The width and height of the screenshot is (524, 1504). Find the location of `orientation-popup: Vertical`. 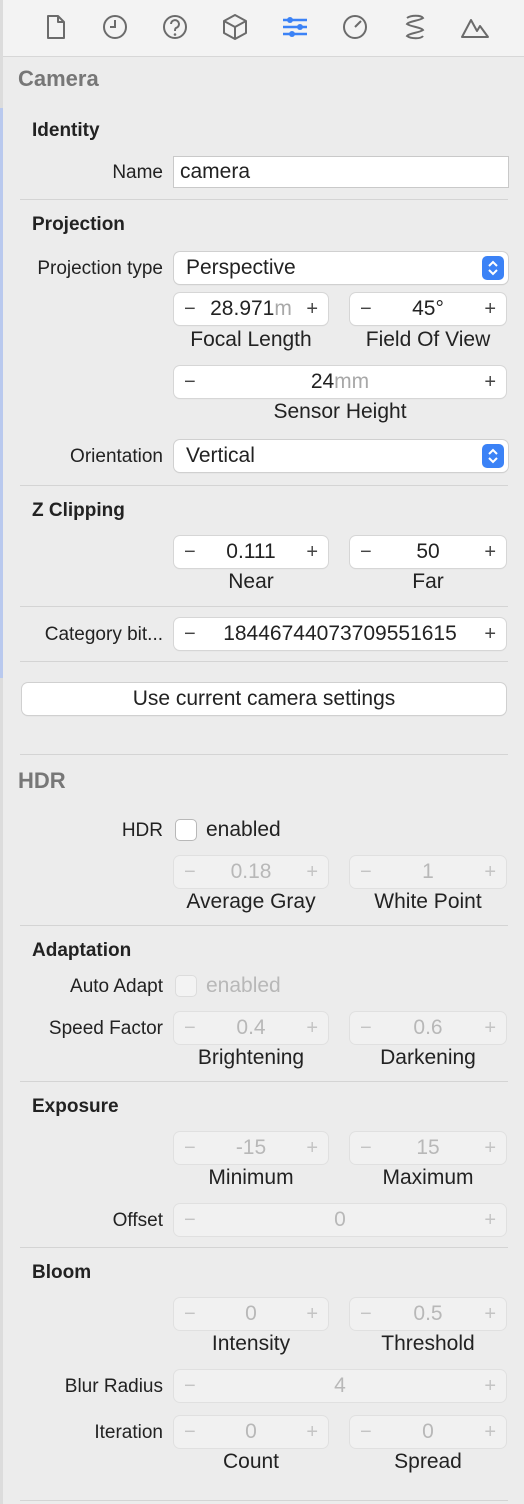

orientation-popup: Vertical is located at coordinates (341, 456).